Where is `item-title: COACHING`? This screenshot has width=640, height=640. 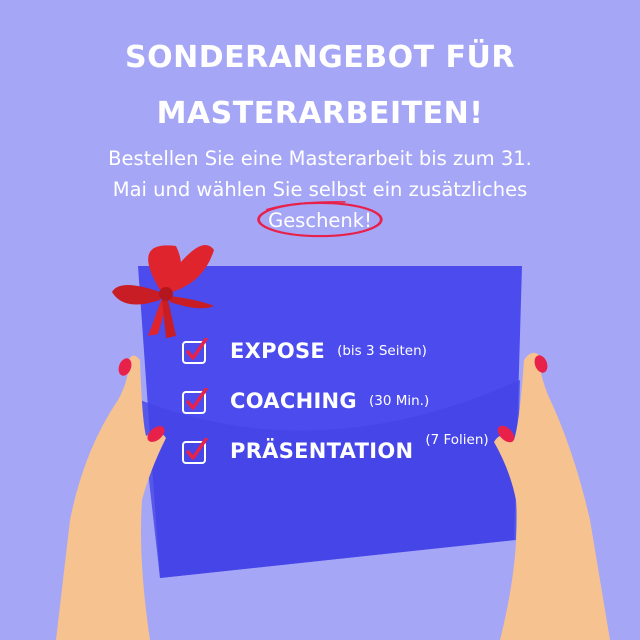
item-title: COACHING is located at coordinates (293, 401).